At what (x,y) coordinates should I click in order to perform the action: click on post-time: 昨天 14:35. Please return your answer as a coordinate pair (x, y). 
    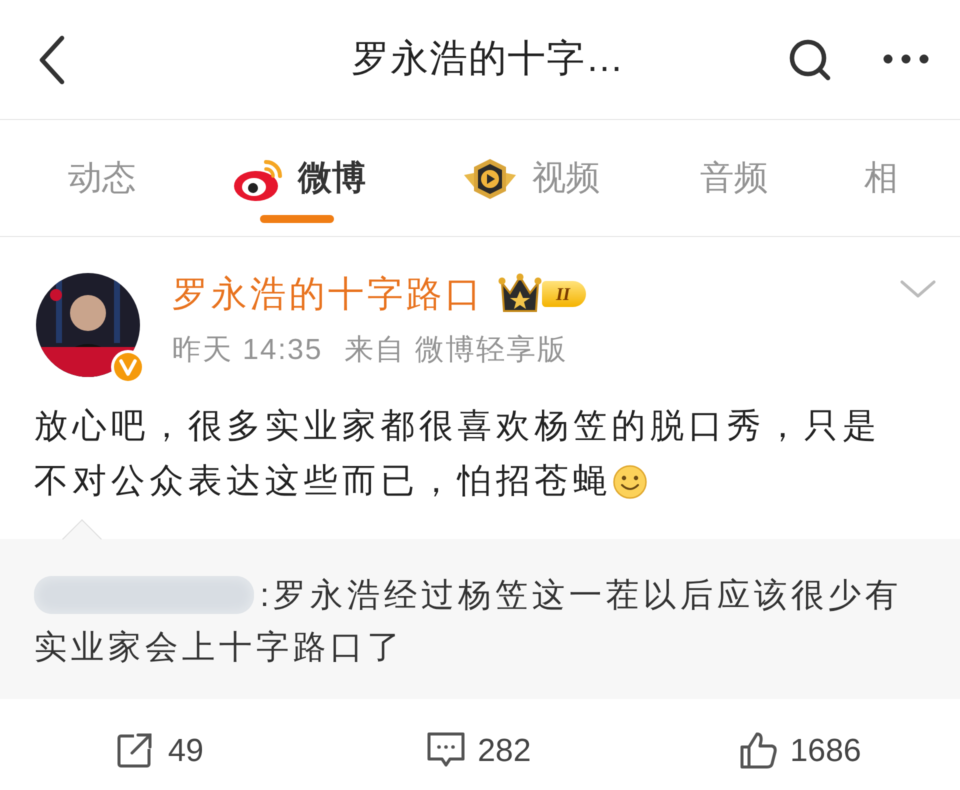
    Looking at the image, I should click on (247, 350).